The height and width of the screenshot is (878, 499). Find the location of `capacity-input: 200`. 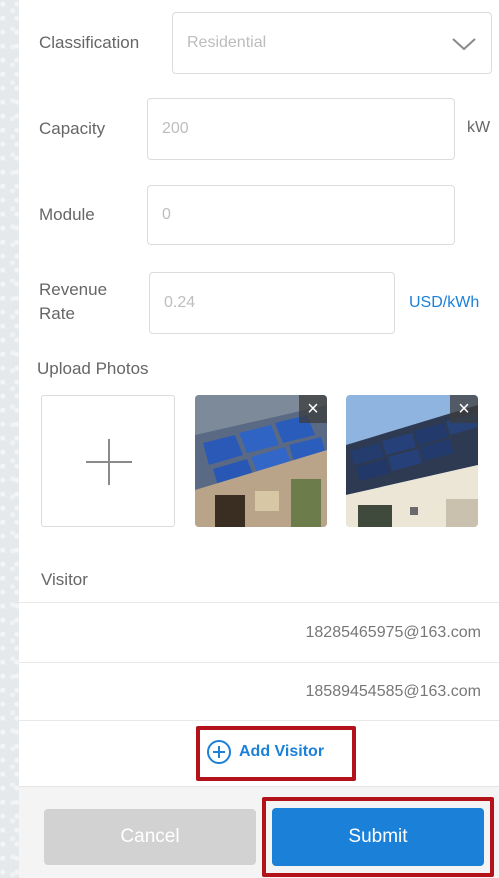

capacity-input: 200 is located at coordinates (301, 129).